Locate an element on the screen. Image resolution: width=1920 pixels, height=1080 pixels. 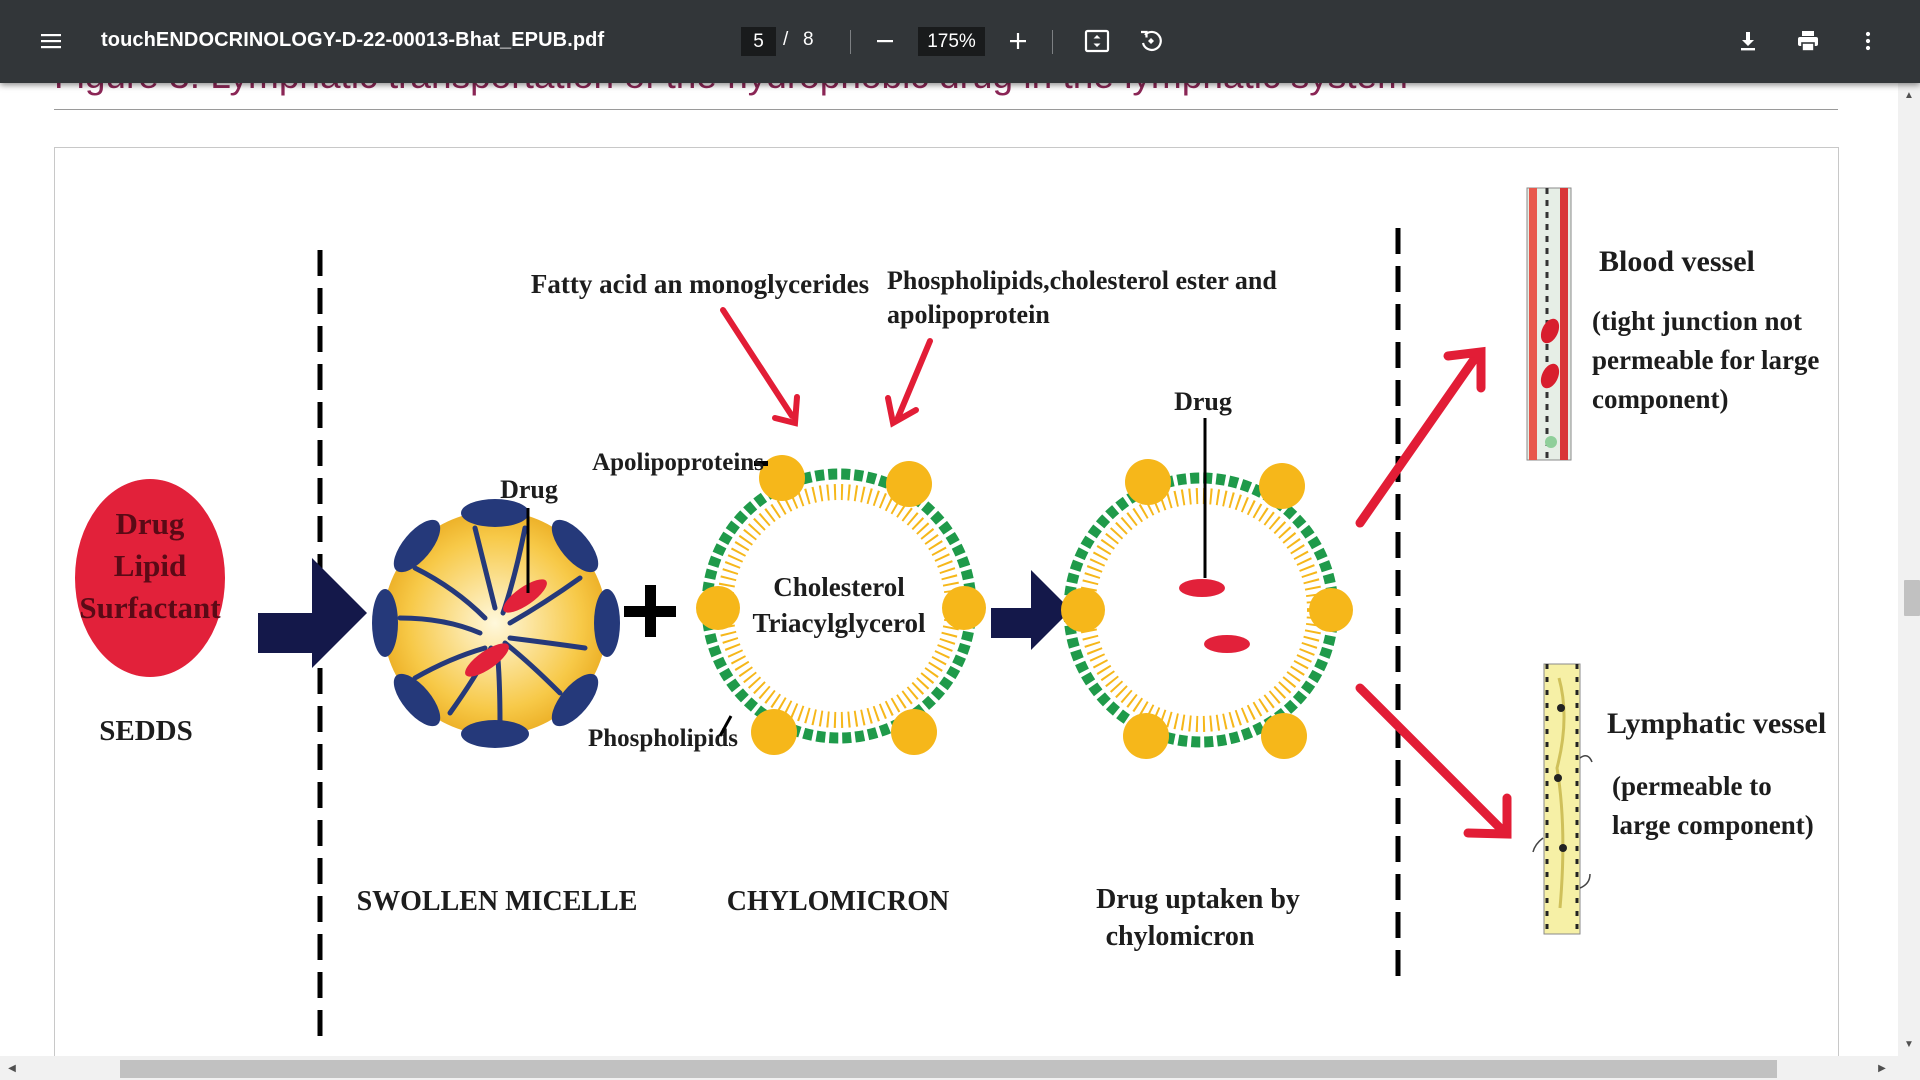
blood-note-2: permeable for large is located at coordinates (1705, 360).